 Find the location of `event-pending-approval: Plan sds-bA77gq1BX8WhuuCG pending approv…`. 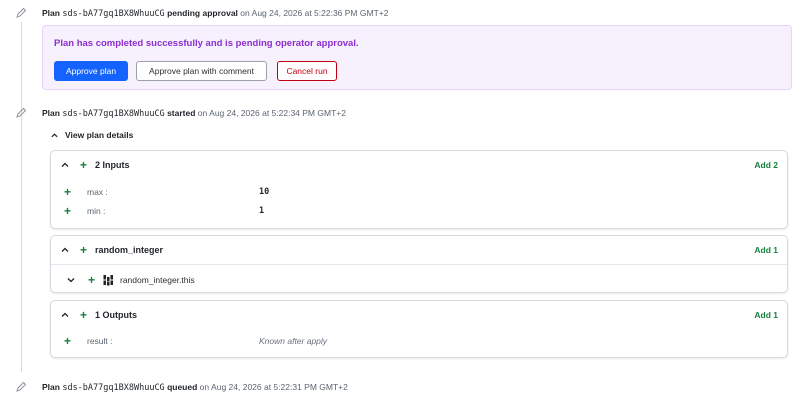

event-pending-approval: Plan sds-bA77gq1BX8WhuuCG pending approv… is located at coordinates (215, 13).